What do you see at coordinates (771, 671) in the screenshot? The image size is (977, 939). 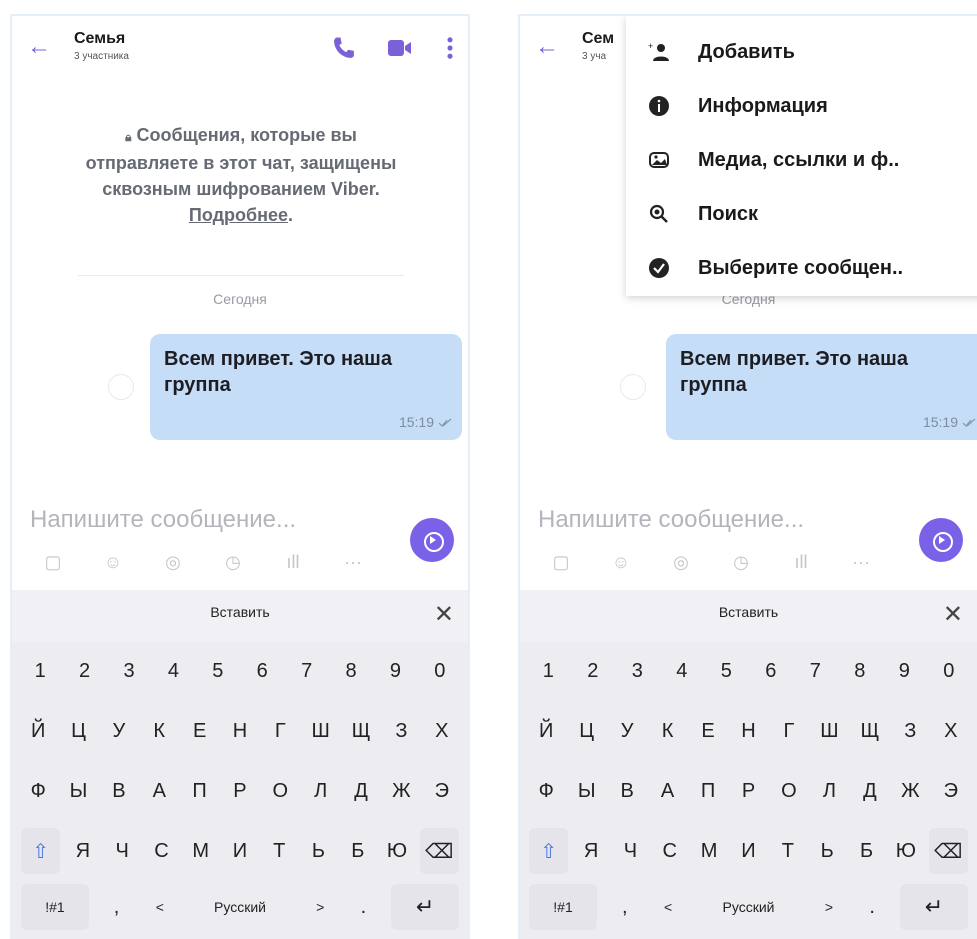 I see `key: 6` at bounding box center [771, 671].